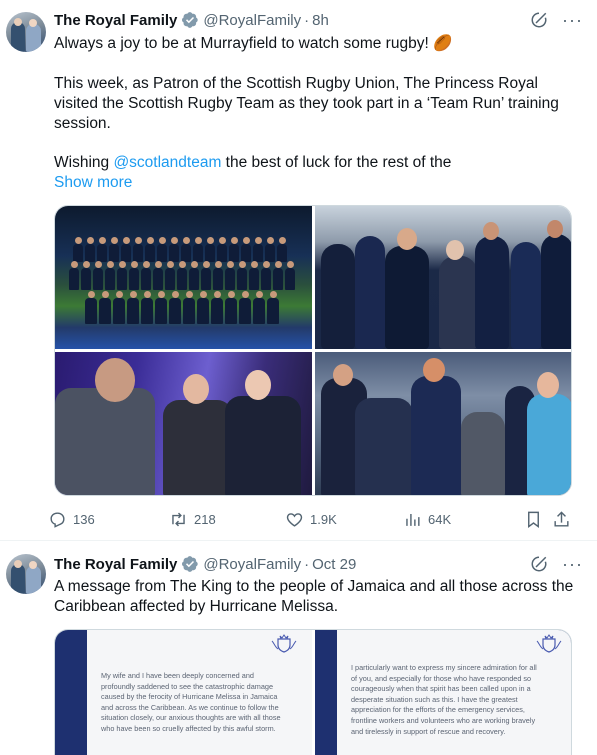  I want to click on reply-count: 136, so click(84, 519).